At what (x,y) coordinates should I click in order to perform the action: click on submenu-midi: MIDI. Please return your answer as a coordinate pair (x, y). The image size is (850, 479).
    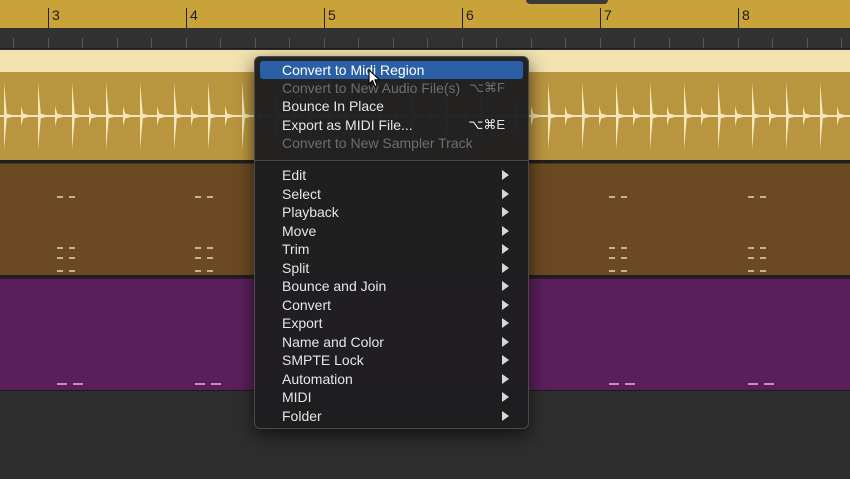
    Looking at the image, I should click on (391, 397).